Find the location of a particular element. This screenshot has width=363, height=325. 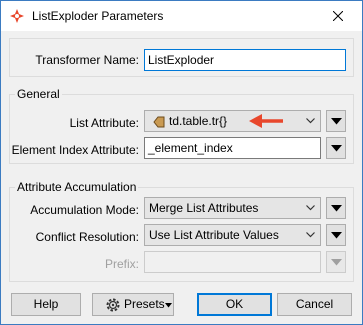

list-attribute-value: td.table.tr{} is located at coordinates (198, 121).